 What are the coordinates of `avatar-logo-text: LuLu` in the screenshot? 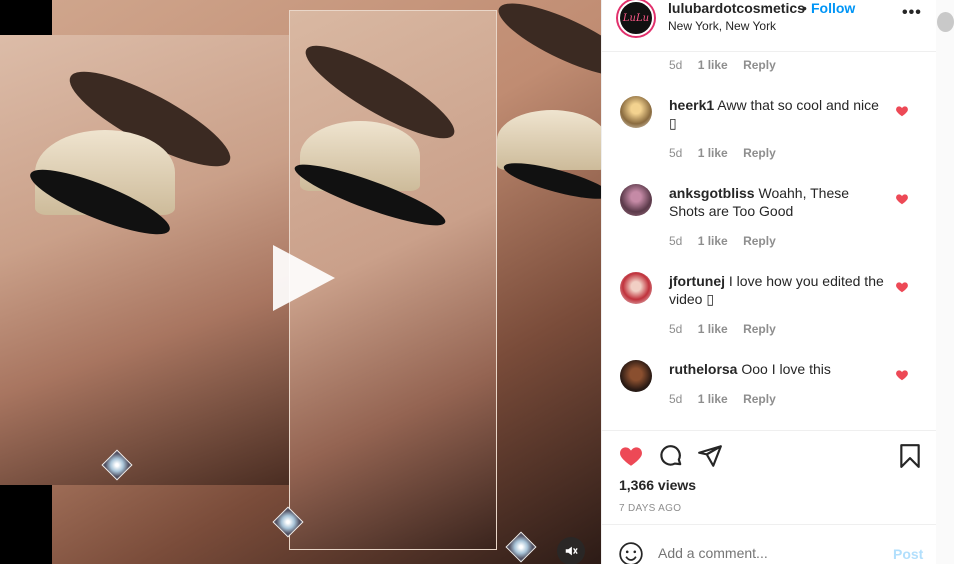 It's located at (636, 18).